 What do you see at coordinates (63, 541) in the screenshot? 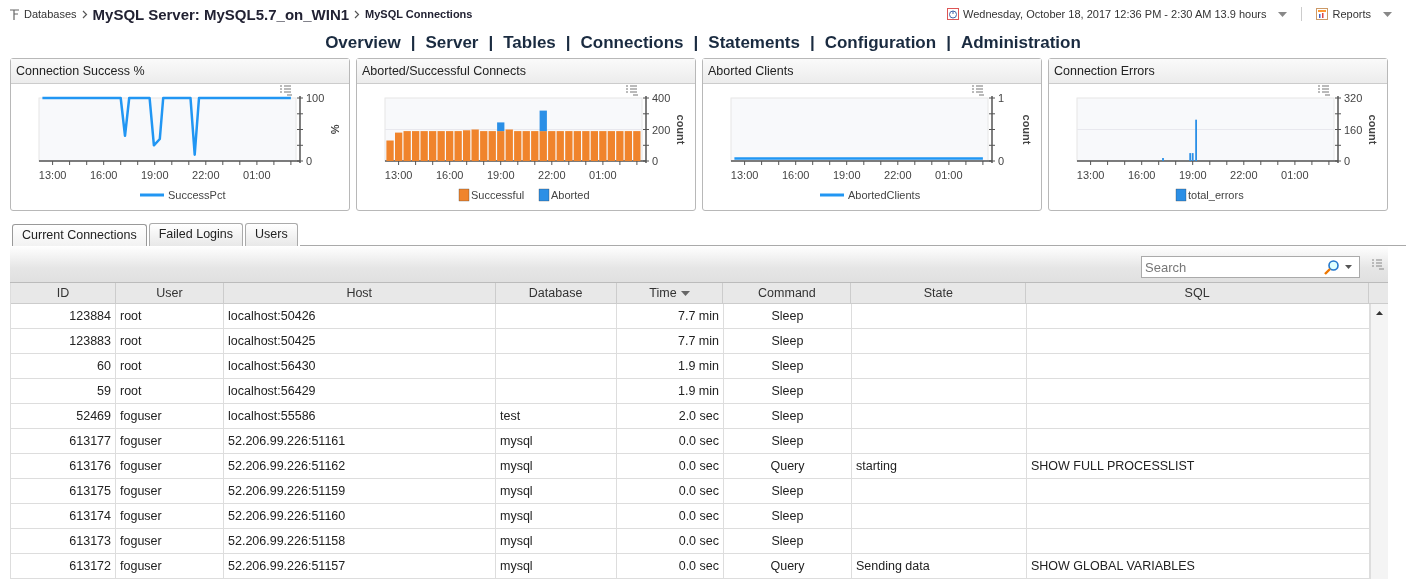
I see `table-cell: 613173` at bounding box center [63, 541].